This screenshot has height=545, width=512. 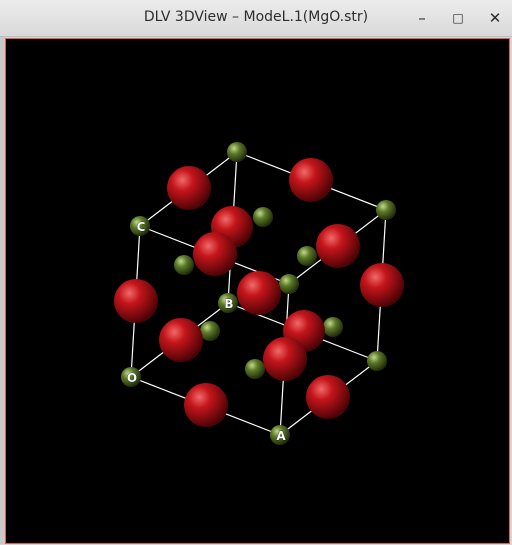 What do you see at coordinates (422, 18) in the screenshot?
I see `minimize-button: –` at bounding box center [422, 18].